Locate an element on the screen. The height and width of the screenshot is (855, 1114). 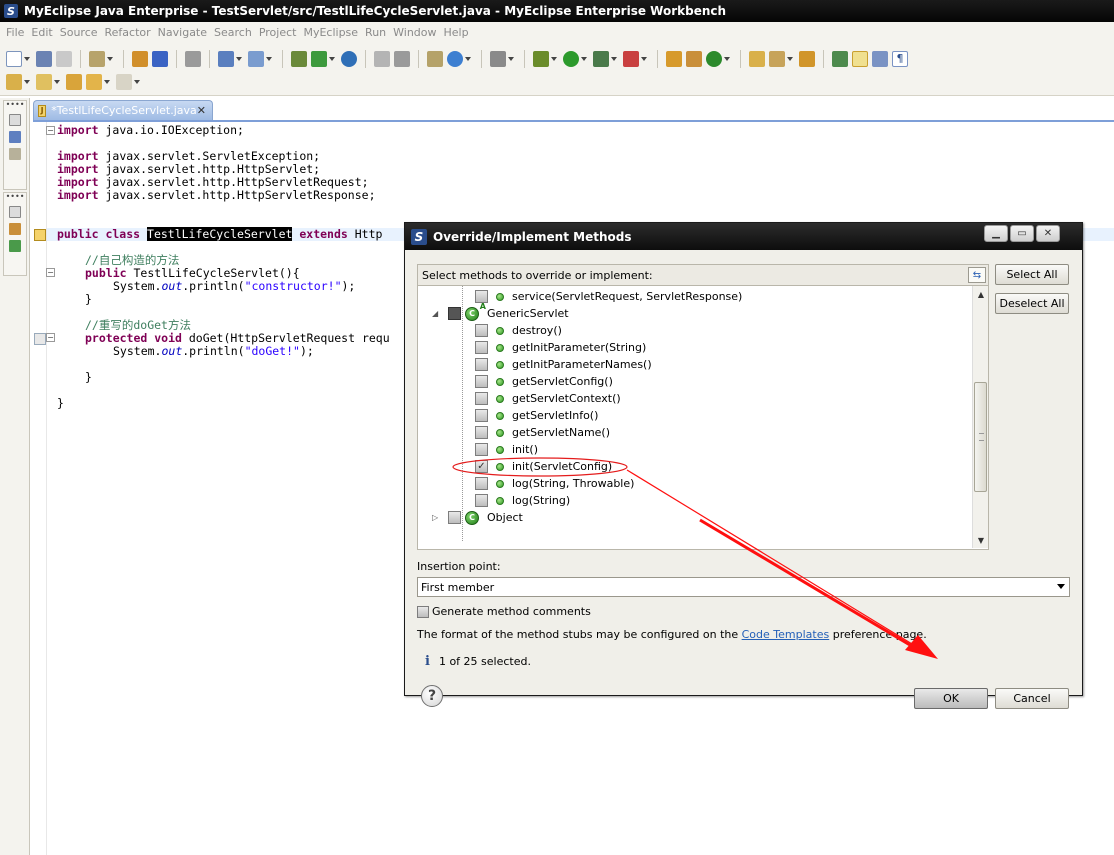
run-config-icon is located at coordinates (601, 59).